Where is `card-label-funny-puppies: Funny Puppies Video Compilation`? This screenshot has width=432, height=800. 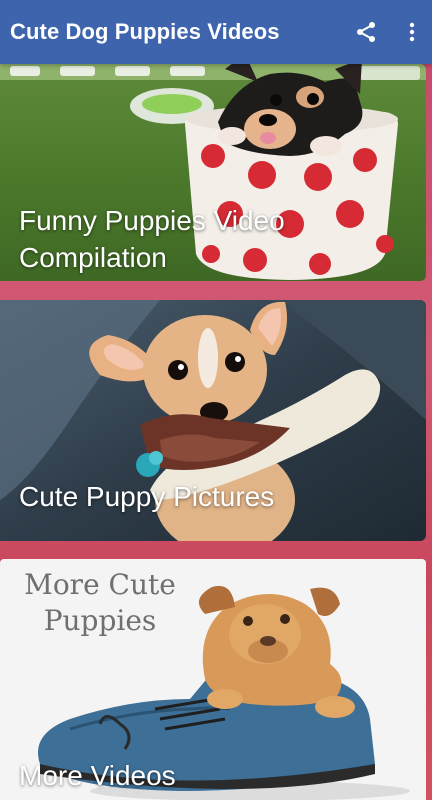 card-label-funny-puppies: Funny Puppies Video Compilation is located at coordinates (152, 239).